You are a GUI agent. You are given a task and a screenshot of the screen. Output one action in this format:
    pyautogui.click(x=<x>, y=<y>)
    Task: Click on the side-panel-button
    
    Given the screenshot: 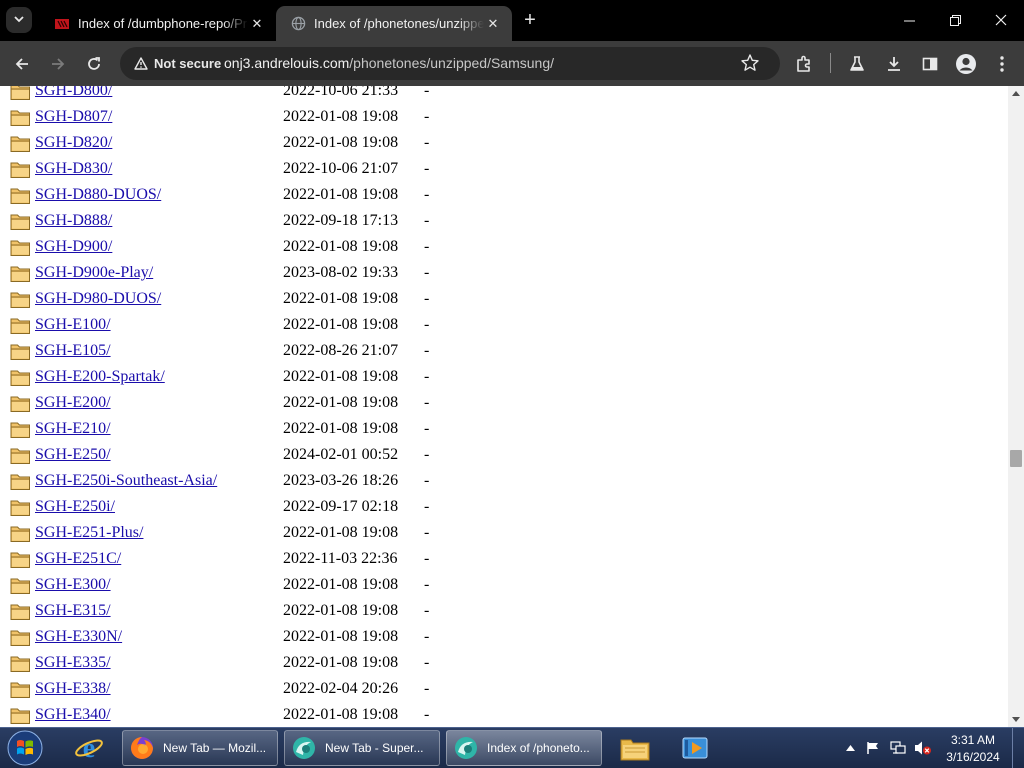 What is the action you would take?
    pyautogui.click(x=930, y=64)
    